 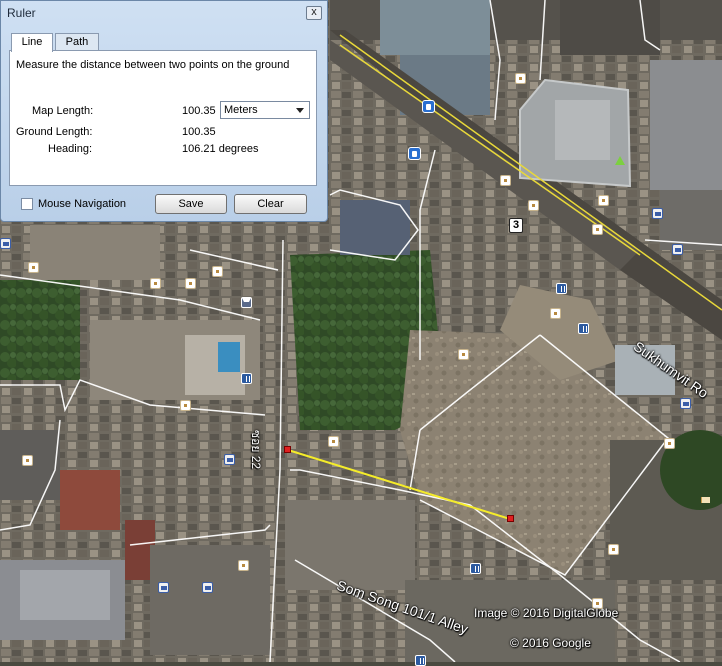 I want to click on ground-length-value: 100.35, so click(x=199, y=132).